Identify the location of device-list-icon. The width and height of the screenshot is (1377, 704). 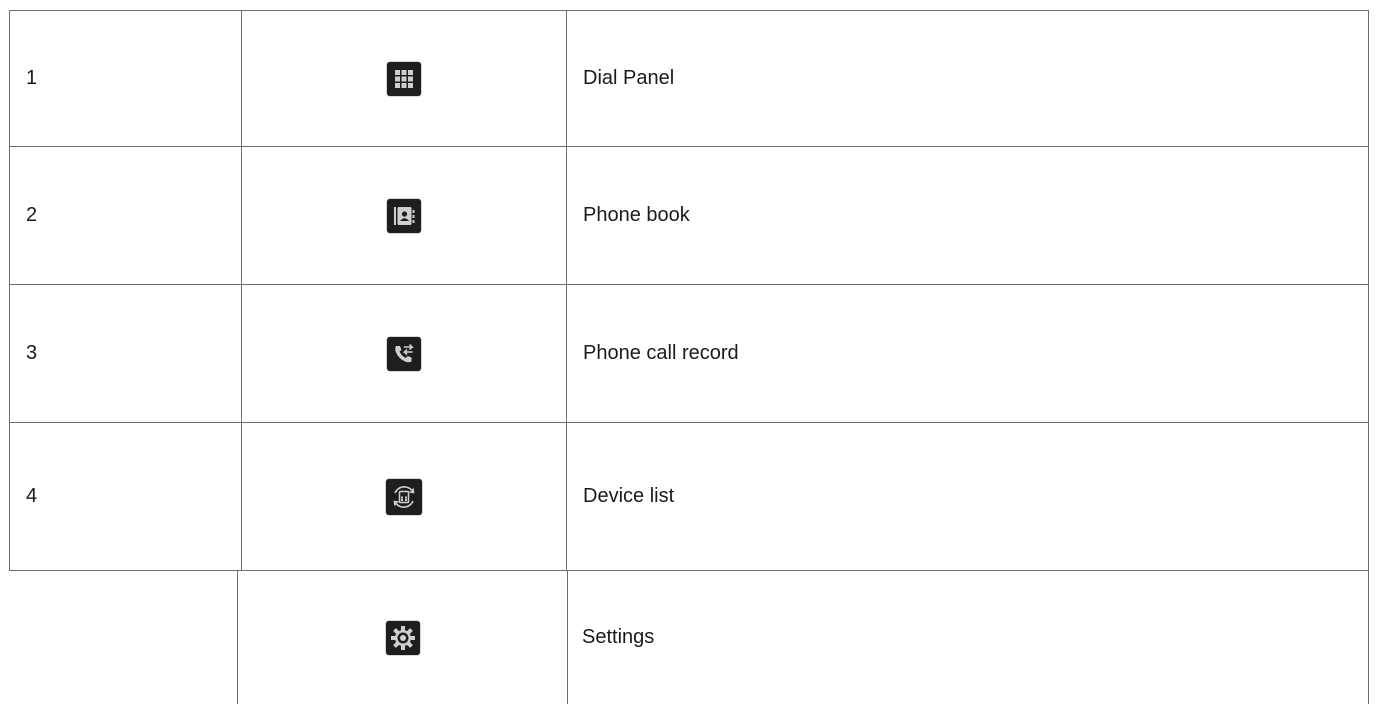
(404, 496).